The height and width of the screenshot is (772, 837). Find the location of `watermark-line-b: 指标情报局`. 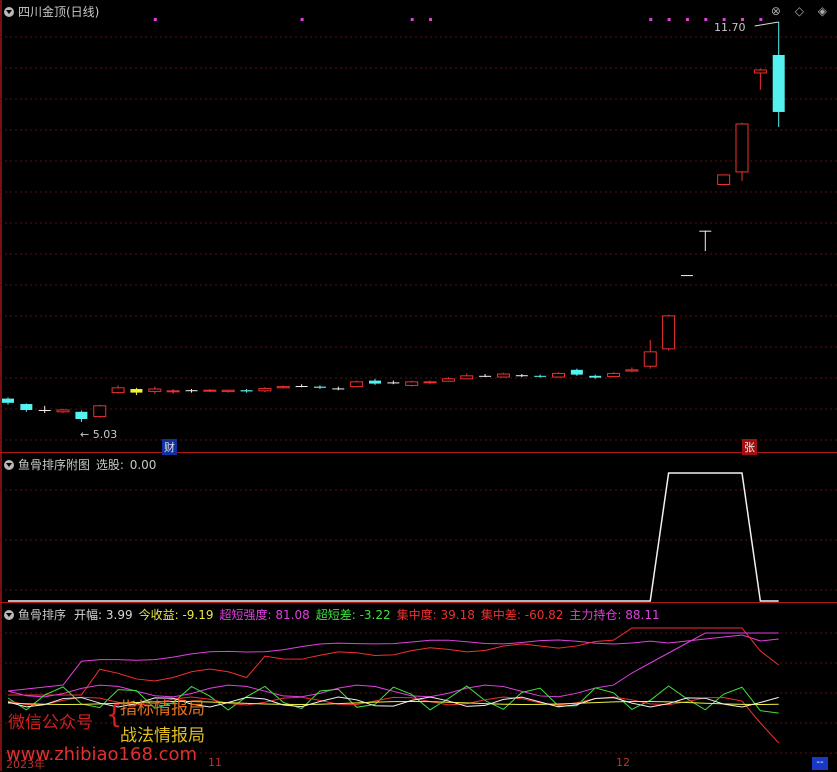

watermark-line-b: 指标情报局 is located at coordinates (162, 709).